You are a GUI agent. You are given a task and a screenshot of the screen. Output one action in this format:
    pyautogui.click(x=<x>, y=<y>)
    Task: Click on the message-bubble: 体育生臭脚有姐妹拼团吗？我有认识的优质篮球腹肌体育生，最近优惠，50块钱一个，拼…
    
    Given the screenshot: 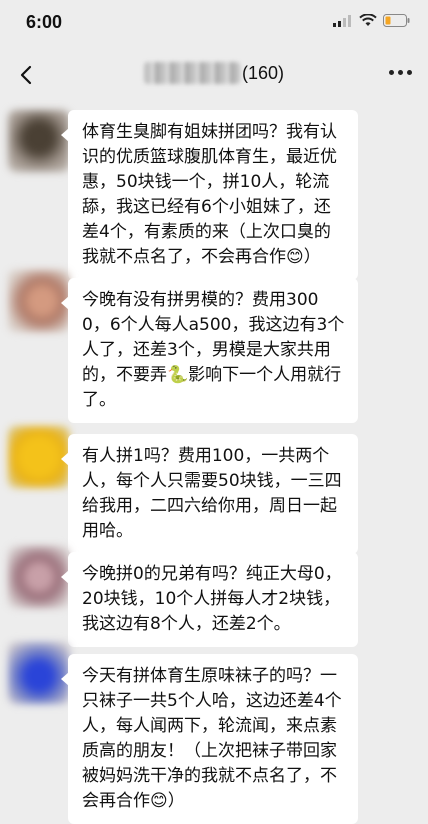 What is the action you would take?
    pyautogui.click(x=209, y=195)
    